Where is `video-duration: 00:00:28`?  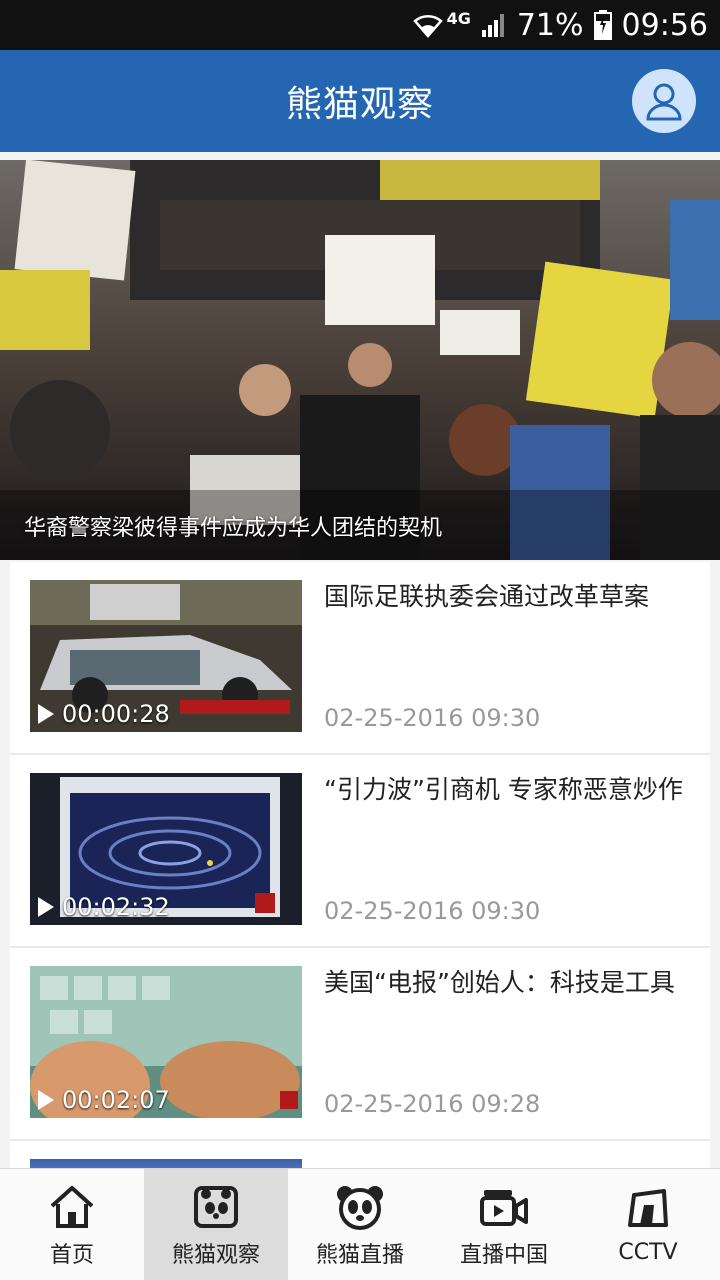
video-duration: 00:00:28 is located at coordinates (104, 714).